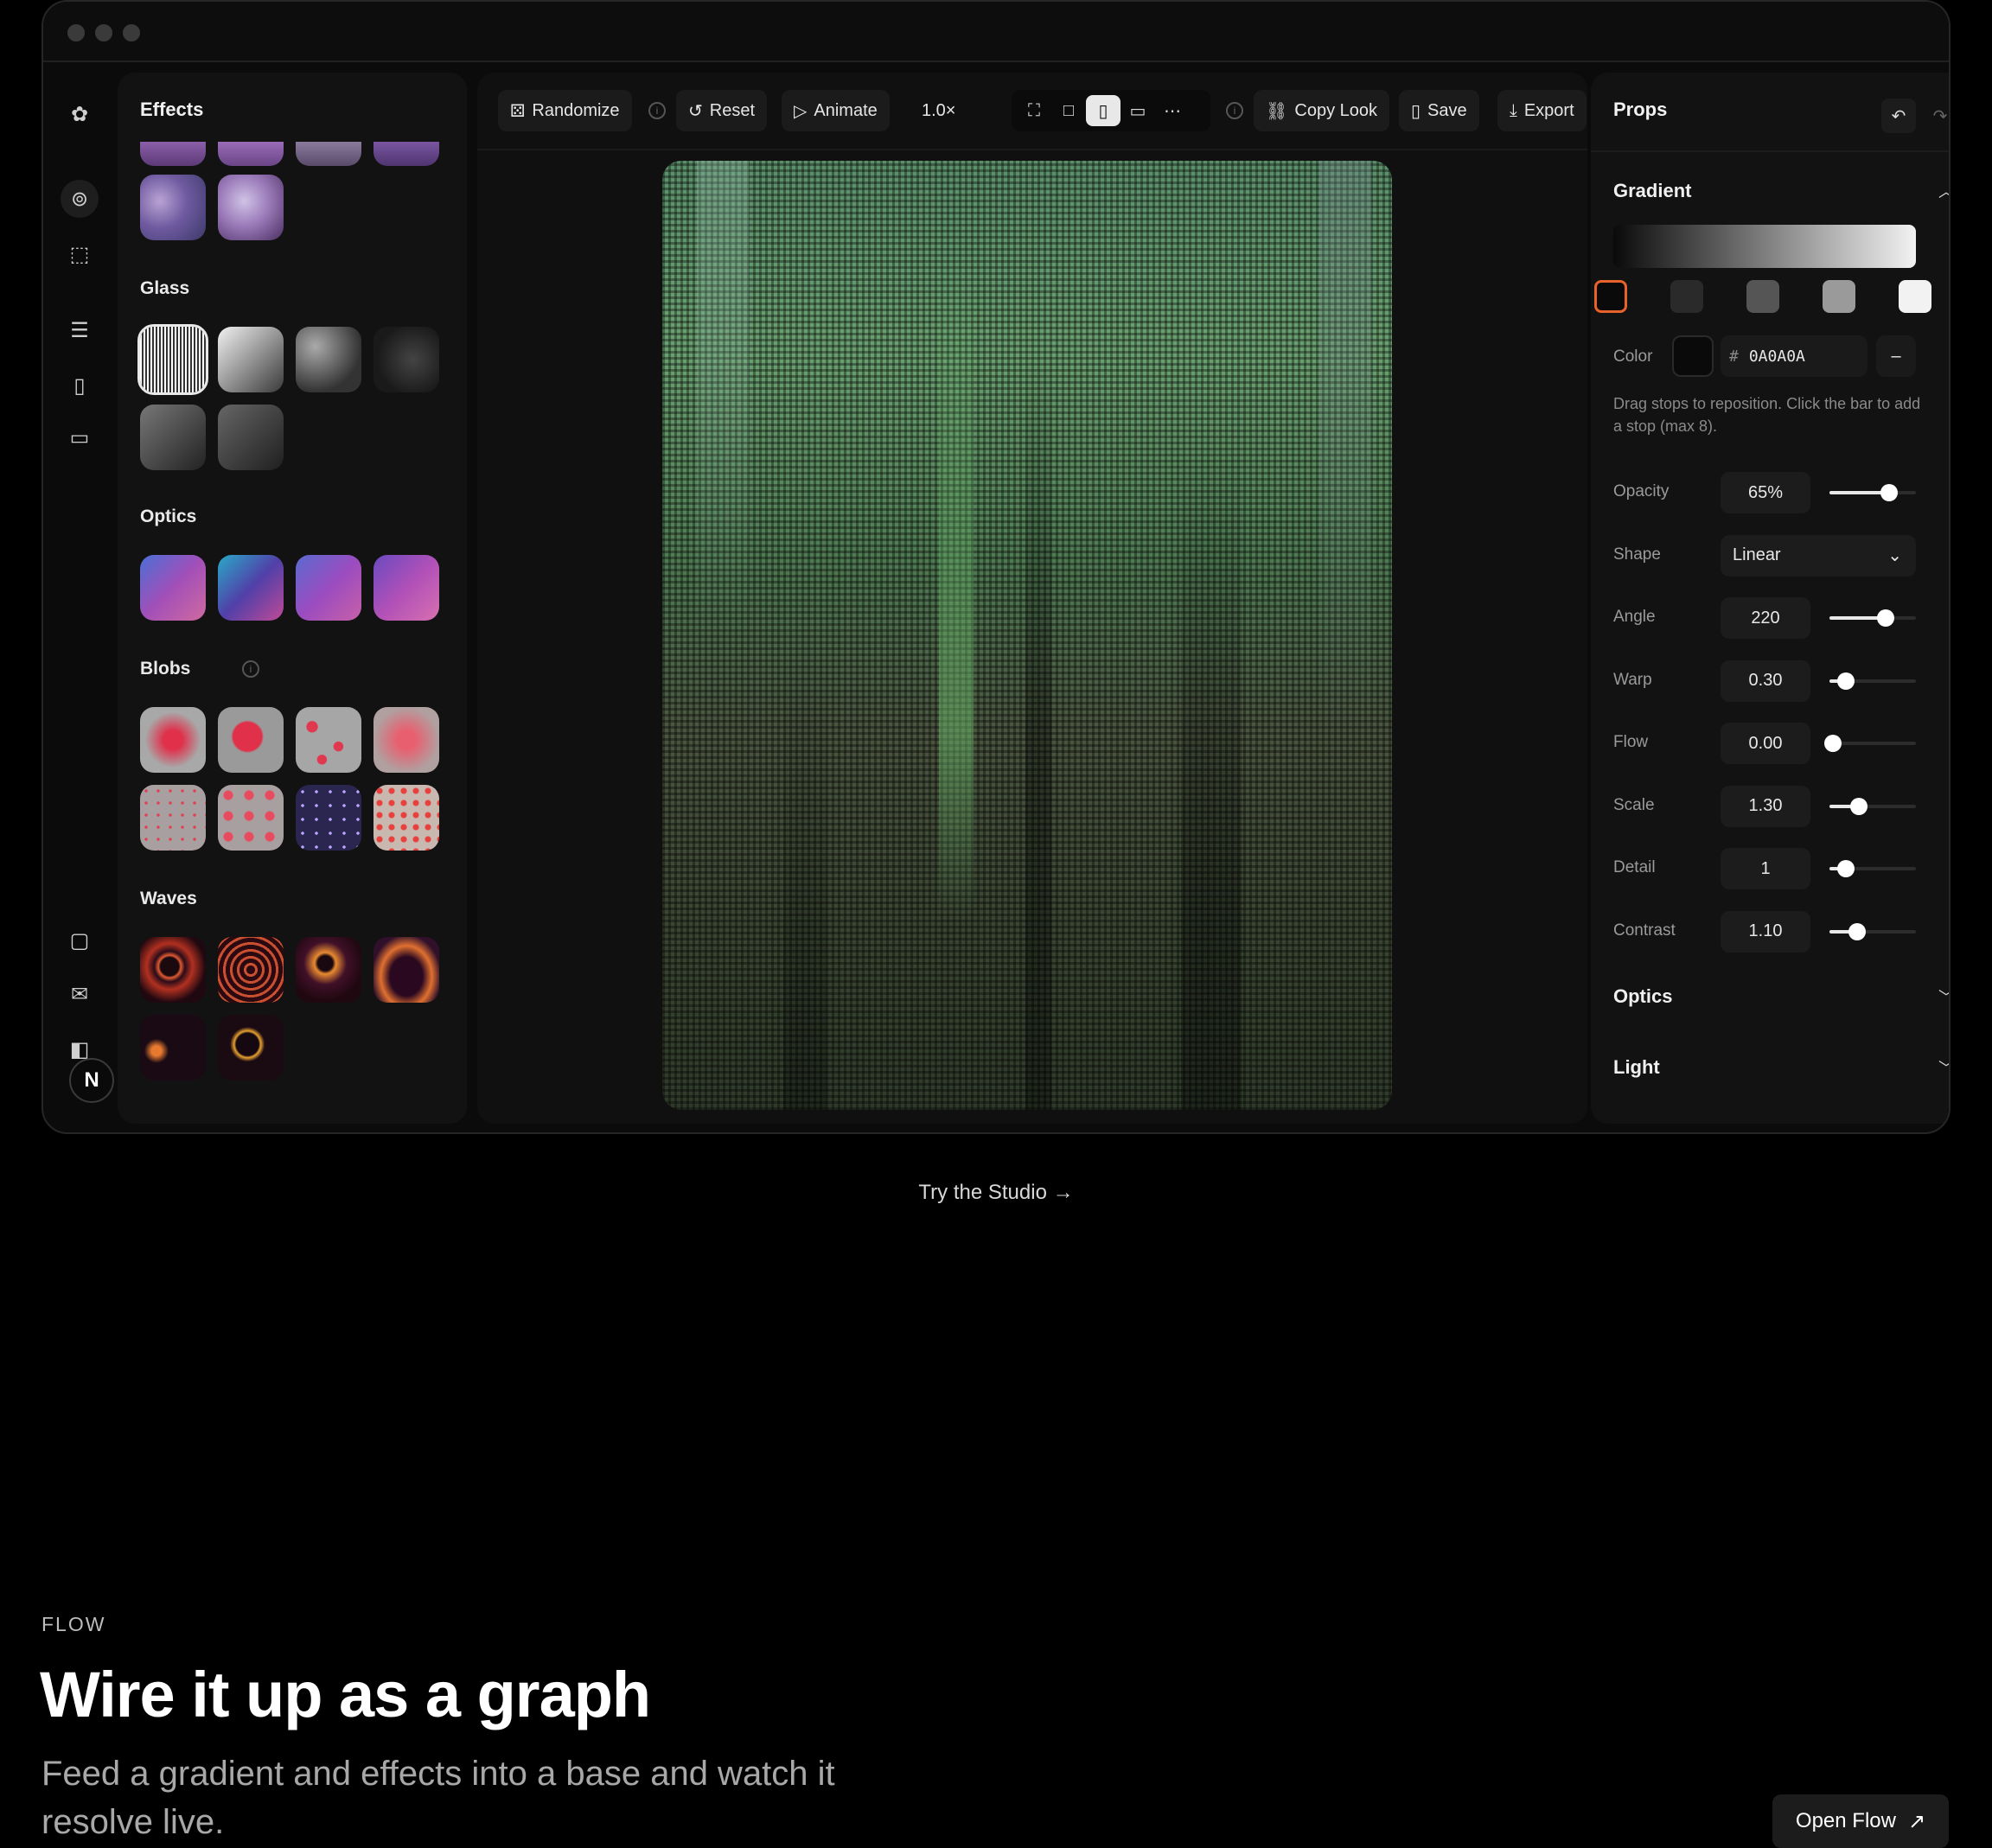 This screenshot has height=1848, width=1992. I want to click on animate-button: ▷ Animate, so click(836, 110).